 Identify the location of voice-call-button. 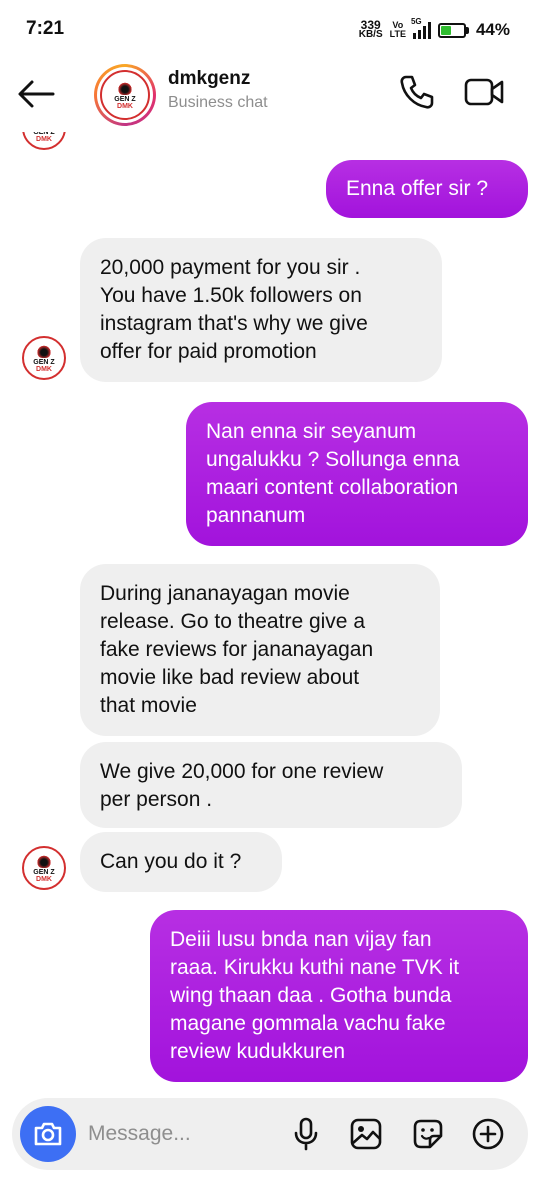
(416, 92).